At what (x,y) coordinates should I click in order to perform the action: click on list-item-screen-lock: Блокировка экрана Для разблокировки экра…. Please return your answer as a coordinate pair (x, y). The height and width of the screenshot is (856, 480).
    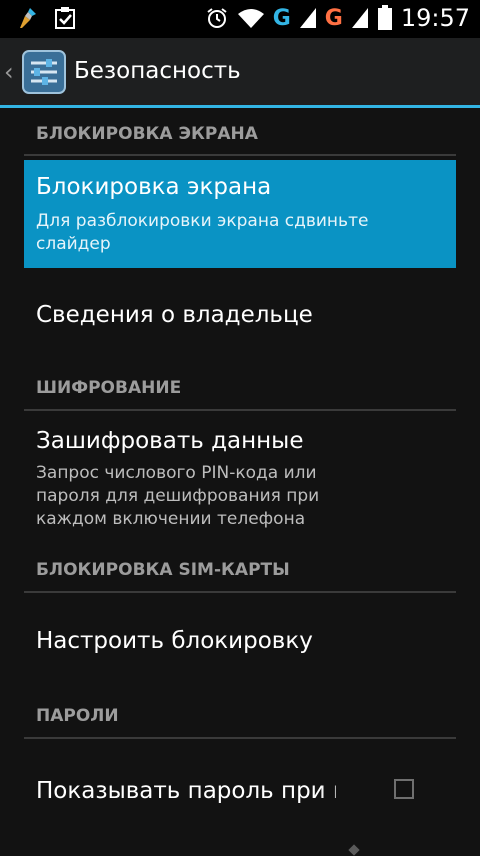
    Looking at the image, I should click on (240, 214).